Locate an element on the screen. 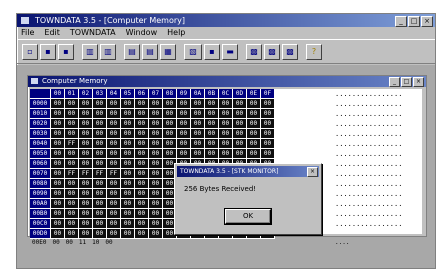 This screenshot has height=272, width=442. open-icon: ▪ is located at coordinates (48, 51).